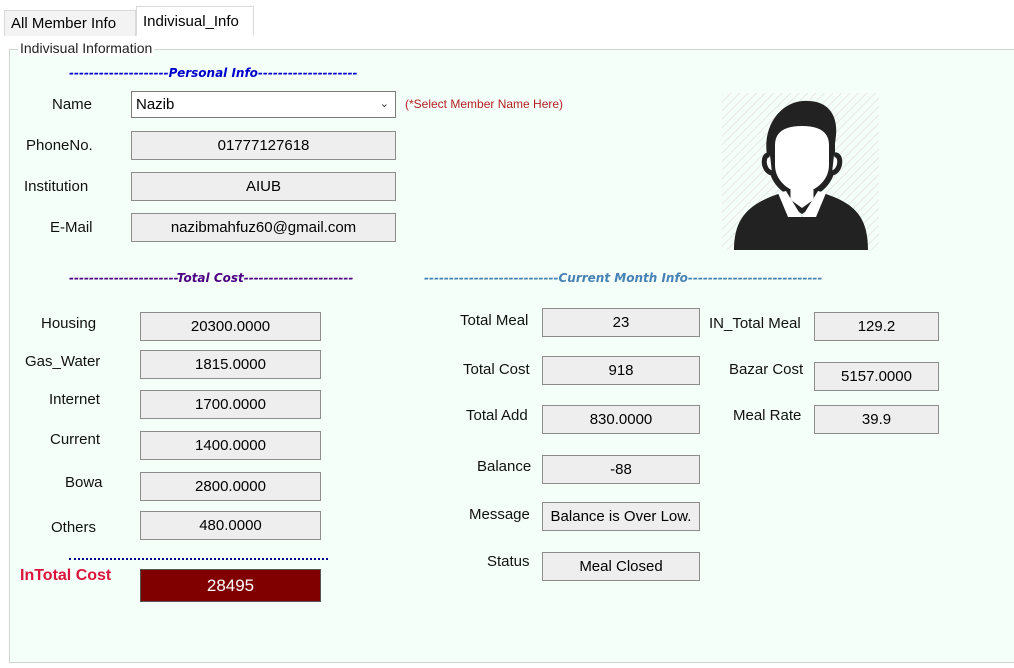 The image size is (1014, 668). What do you see at coordinates (230, 585) in the screenshot?
I see `intotal-cost-field: 28495` at bounding box center [230, 585].